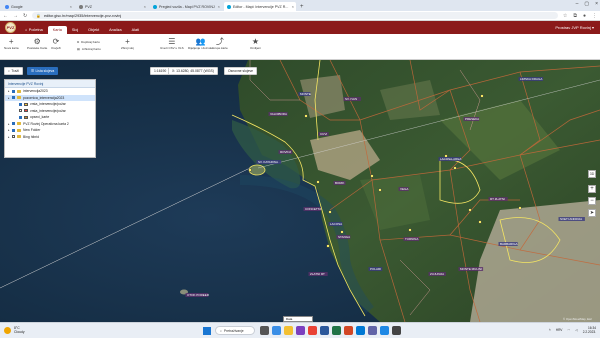 This screenshot has height=338, width=600. Describe the element at coordinates (375, 269) in the screenshot. I see `map-place-label: POLARI` at that location.